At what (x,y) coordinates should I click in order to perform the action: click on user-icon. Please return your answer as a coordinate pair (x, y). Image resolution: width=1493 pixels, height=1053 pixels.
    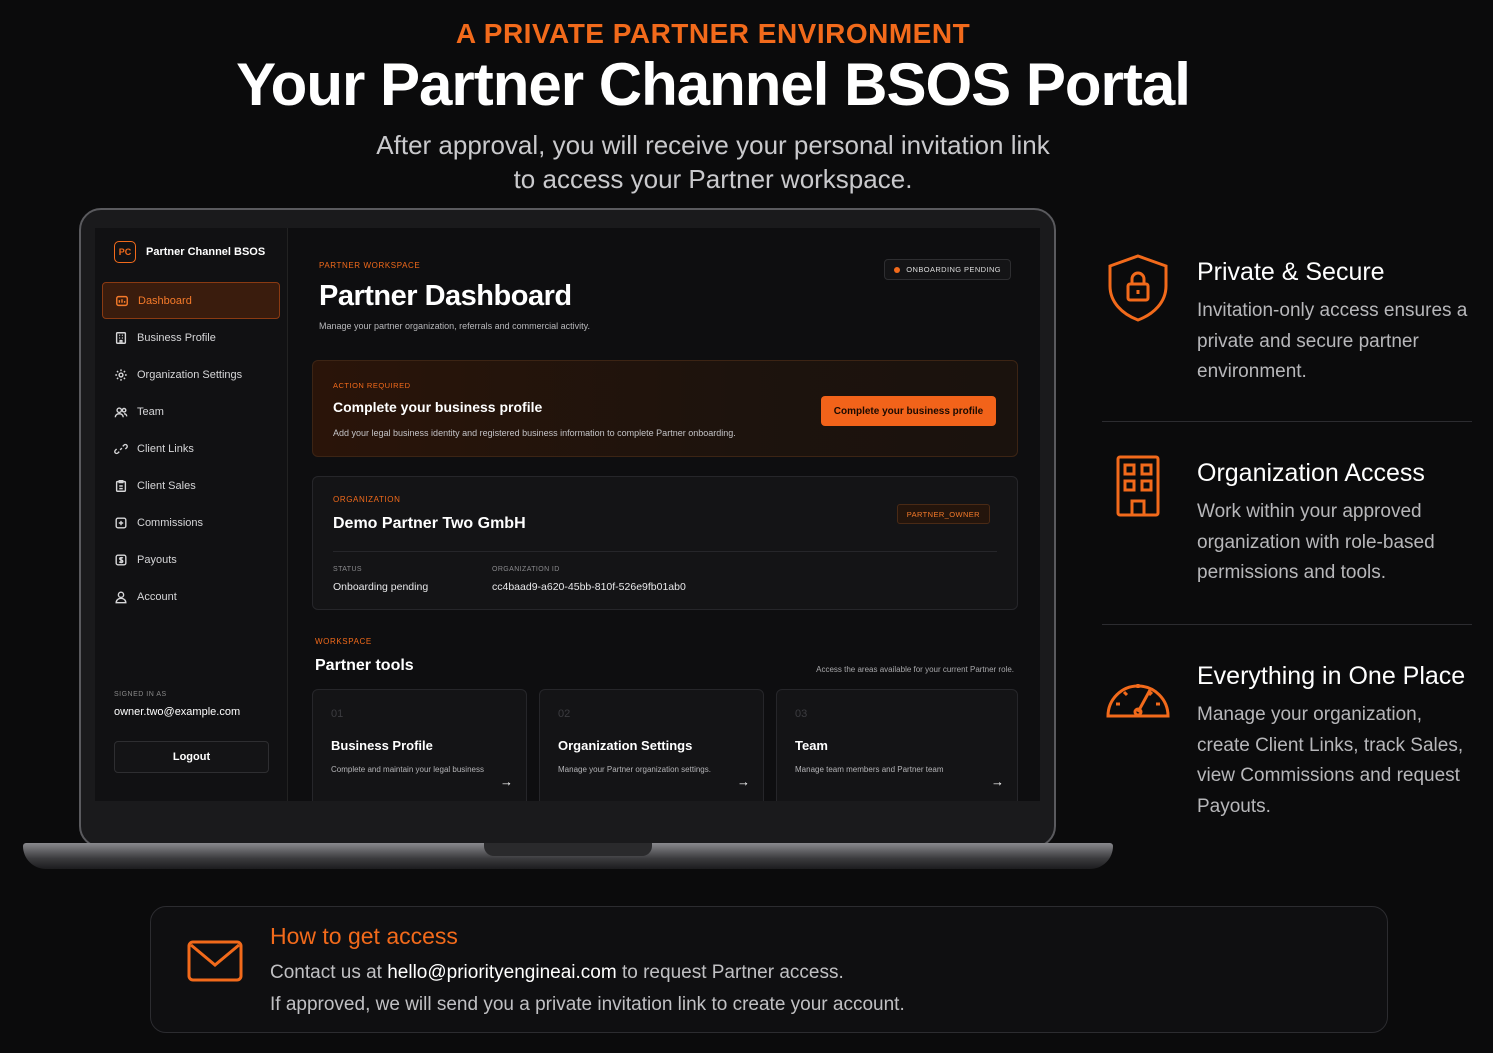
    Looking at the image, I should click on (121, 596).